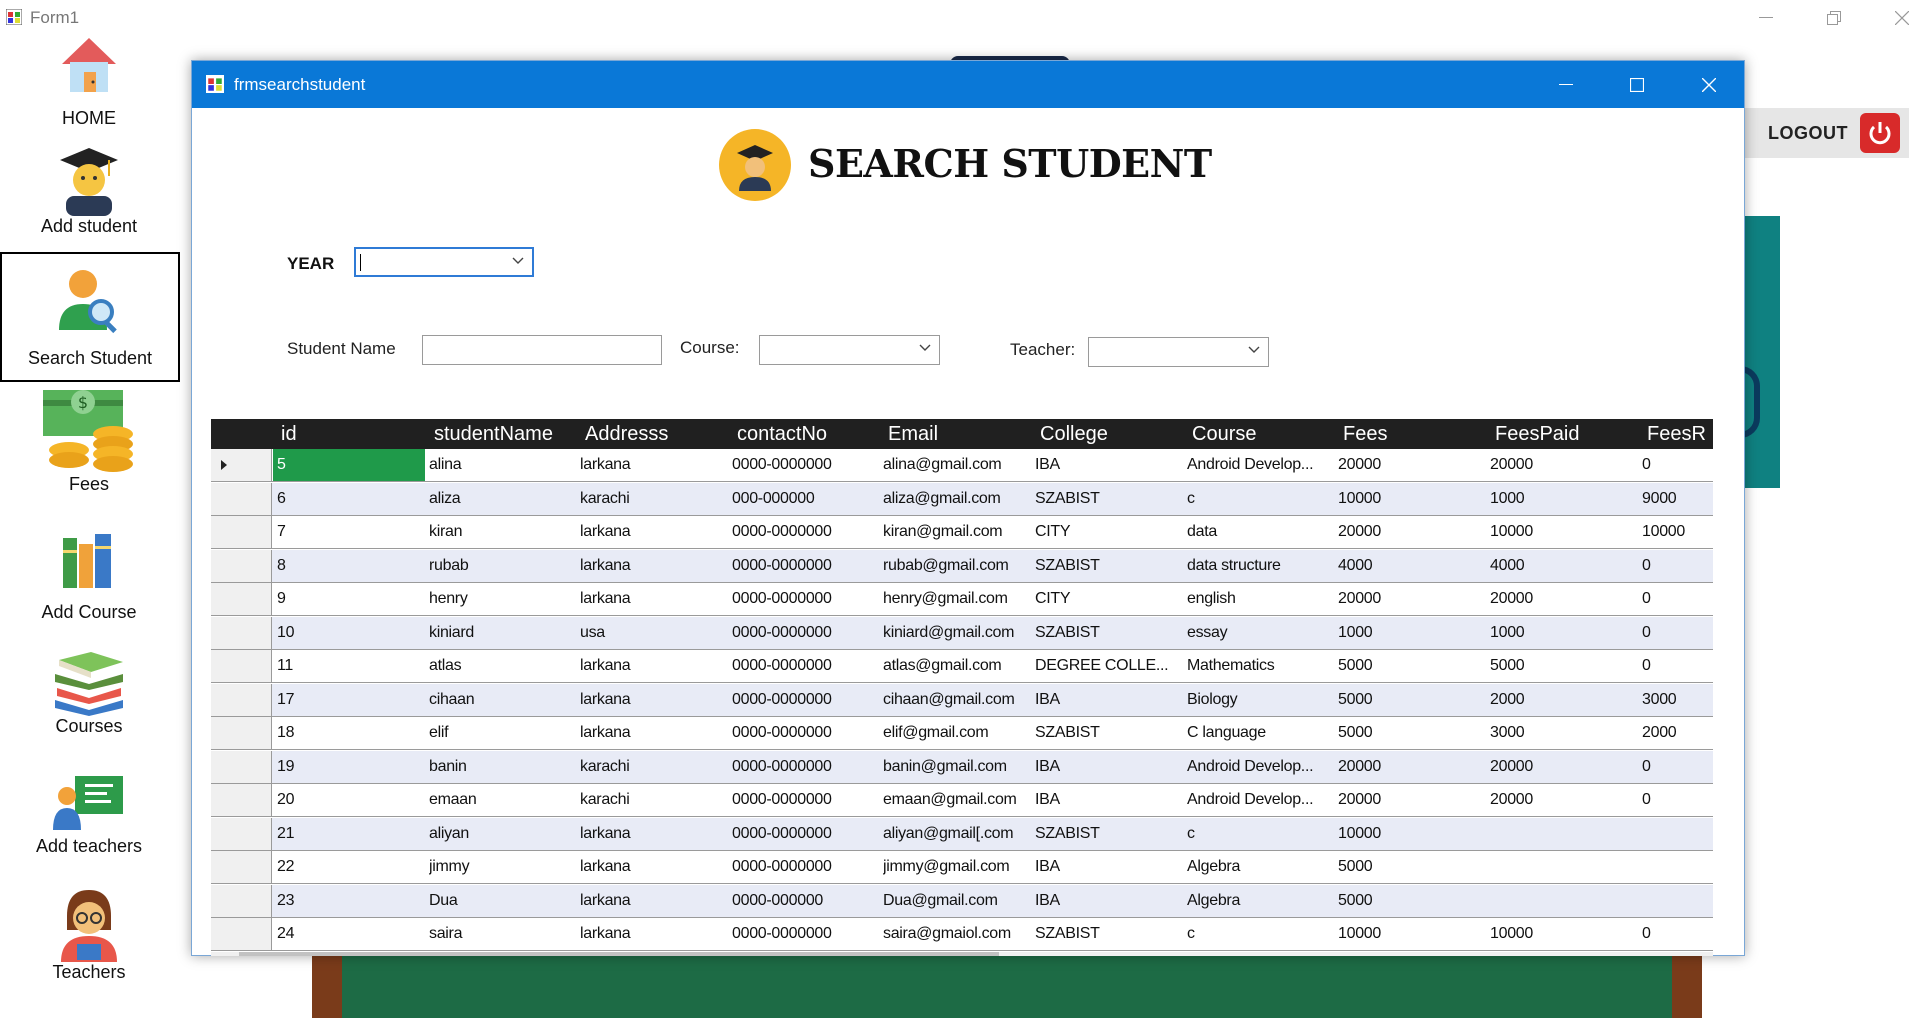  What do you see at coordinates (1834, 18) in the screenshot?
I see `main-restore-button` at bounding box center [1834, 18].